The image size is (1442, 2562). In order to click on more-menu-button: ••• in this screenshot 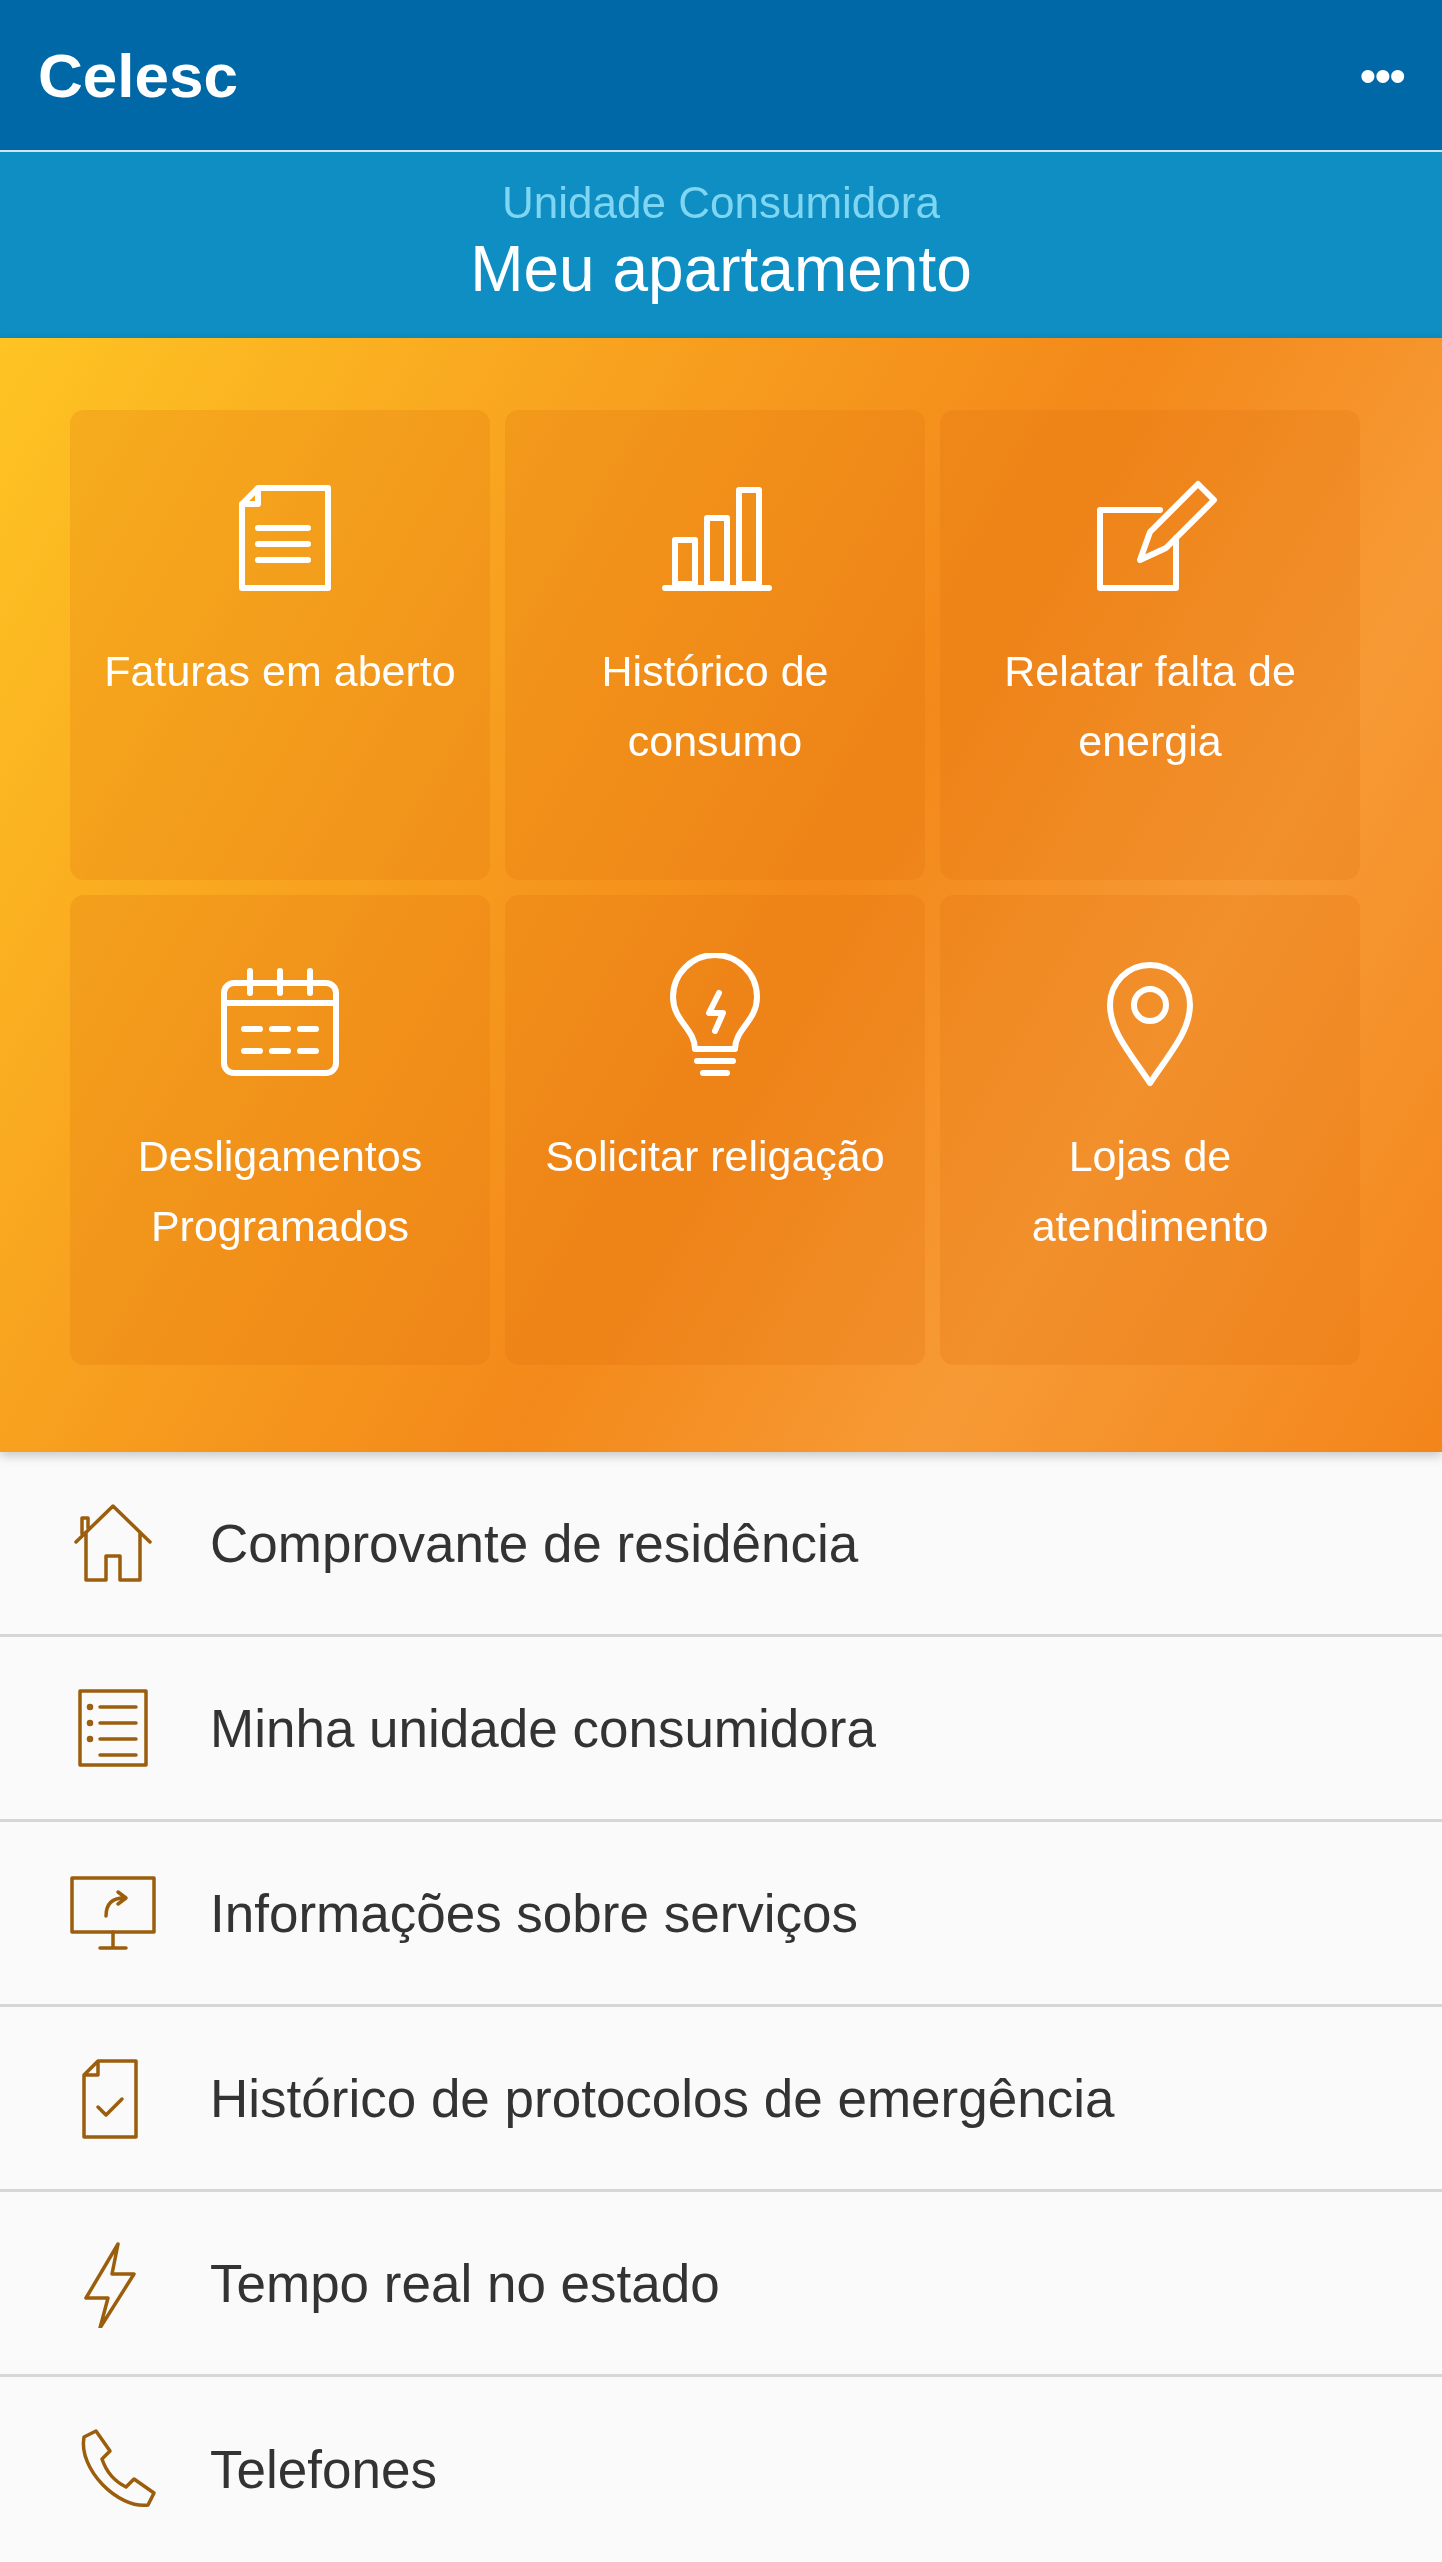, I will do `click(1381, 75)`.